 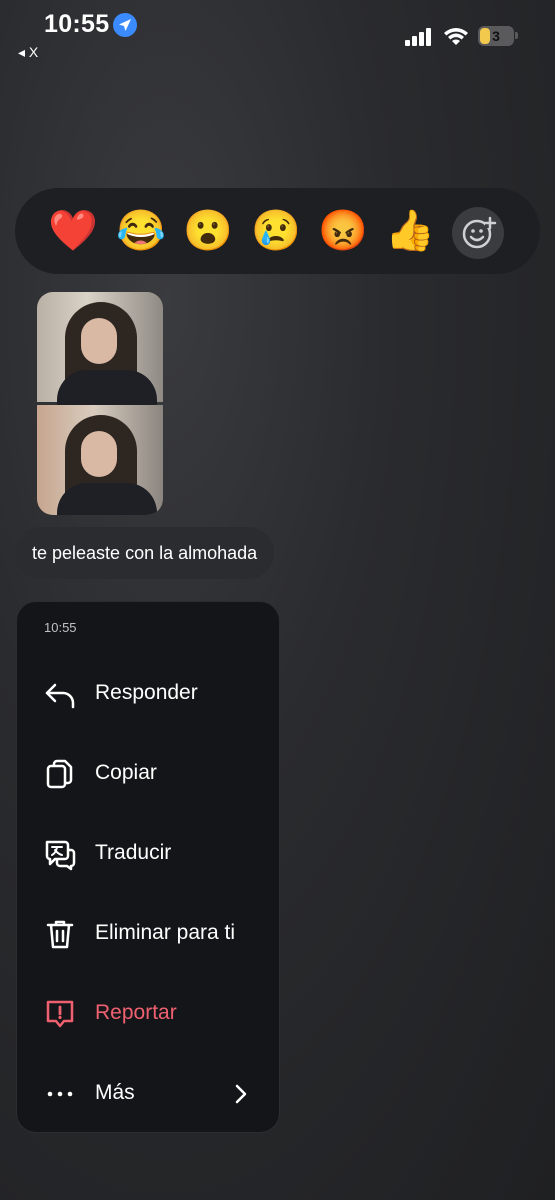 What do you see at coordinates (60, 1014) in the screenshot?
I see `report-icon` at bounding box center [60, 1014].